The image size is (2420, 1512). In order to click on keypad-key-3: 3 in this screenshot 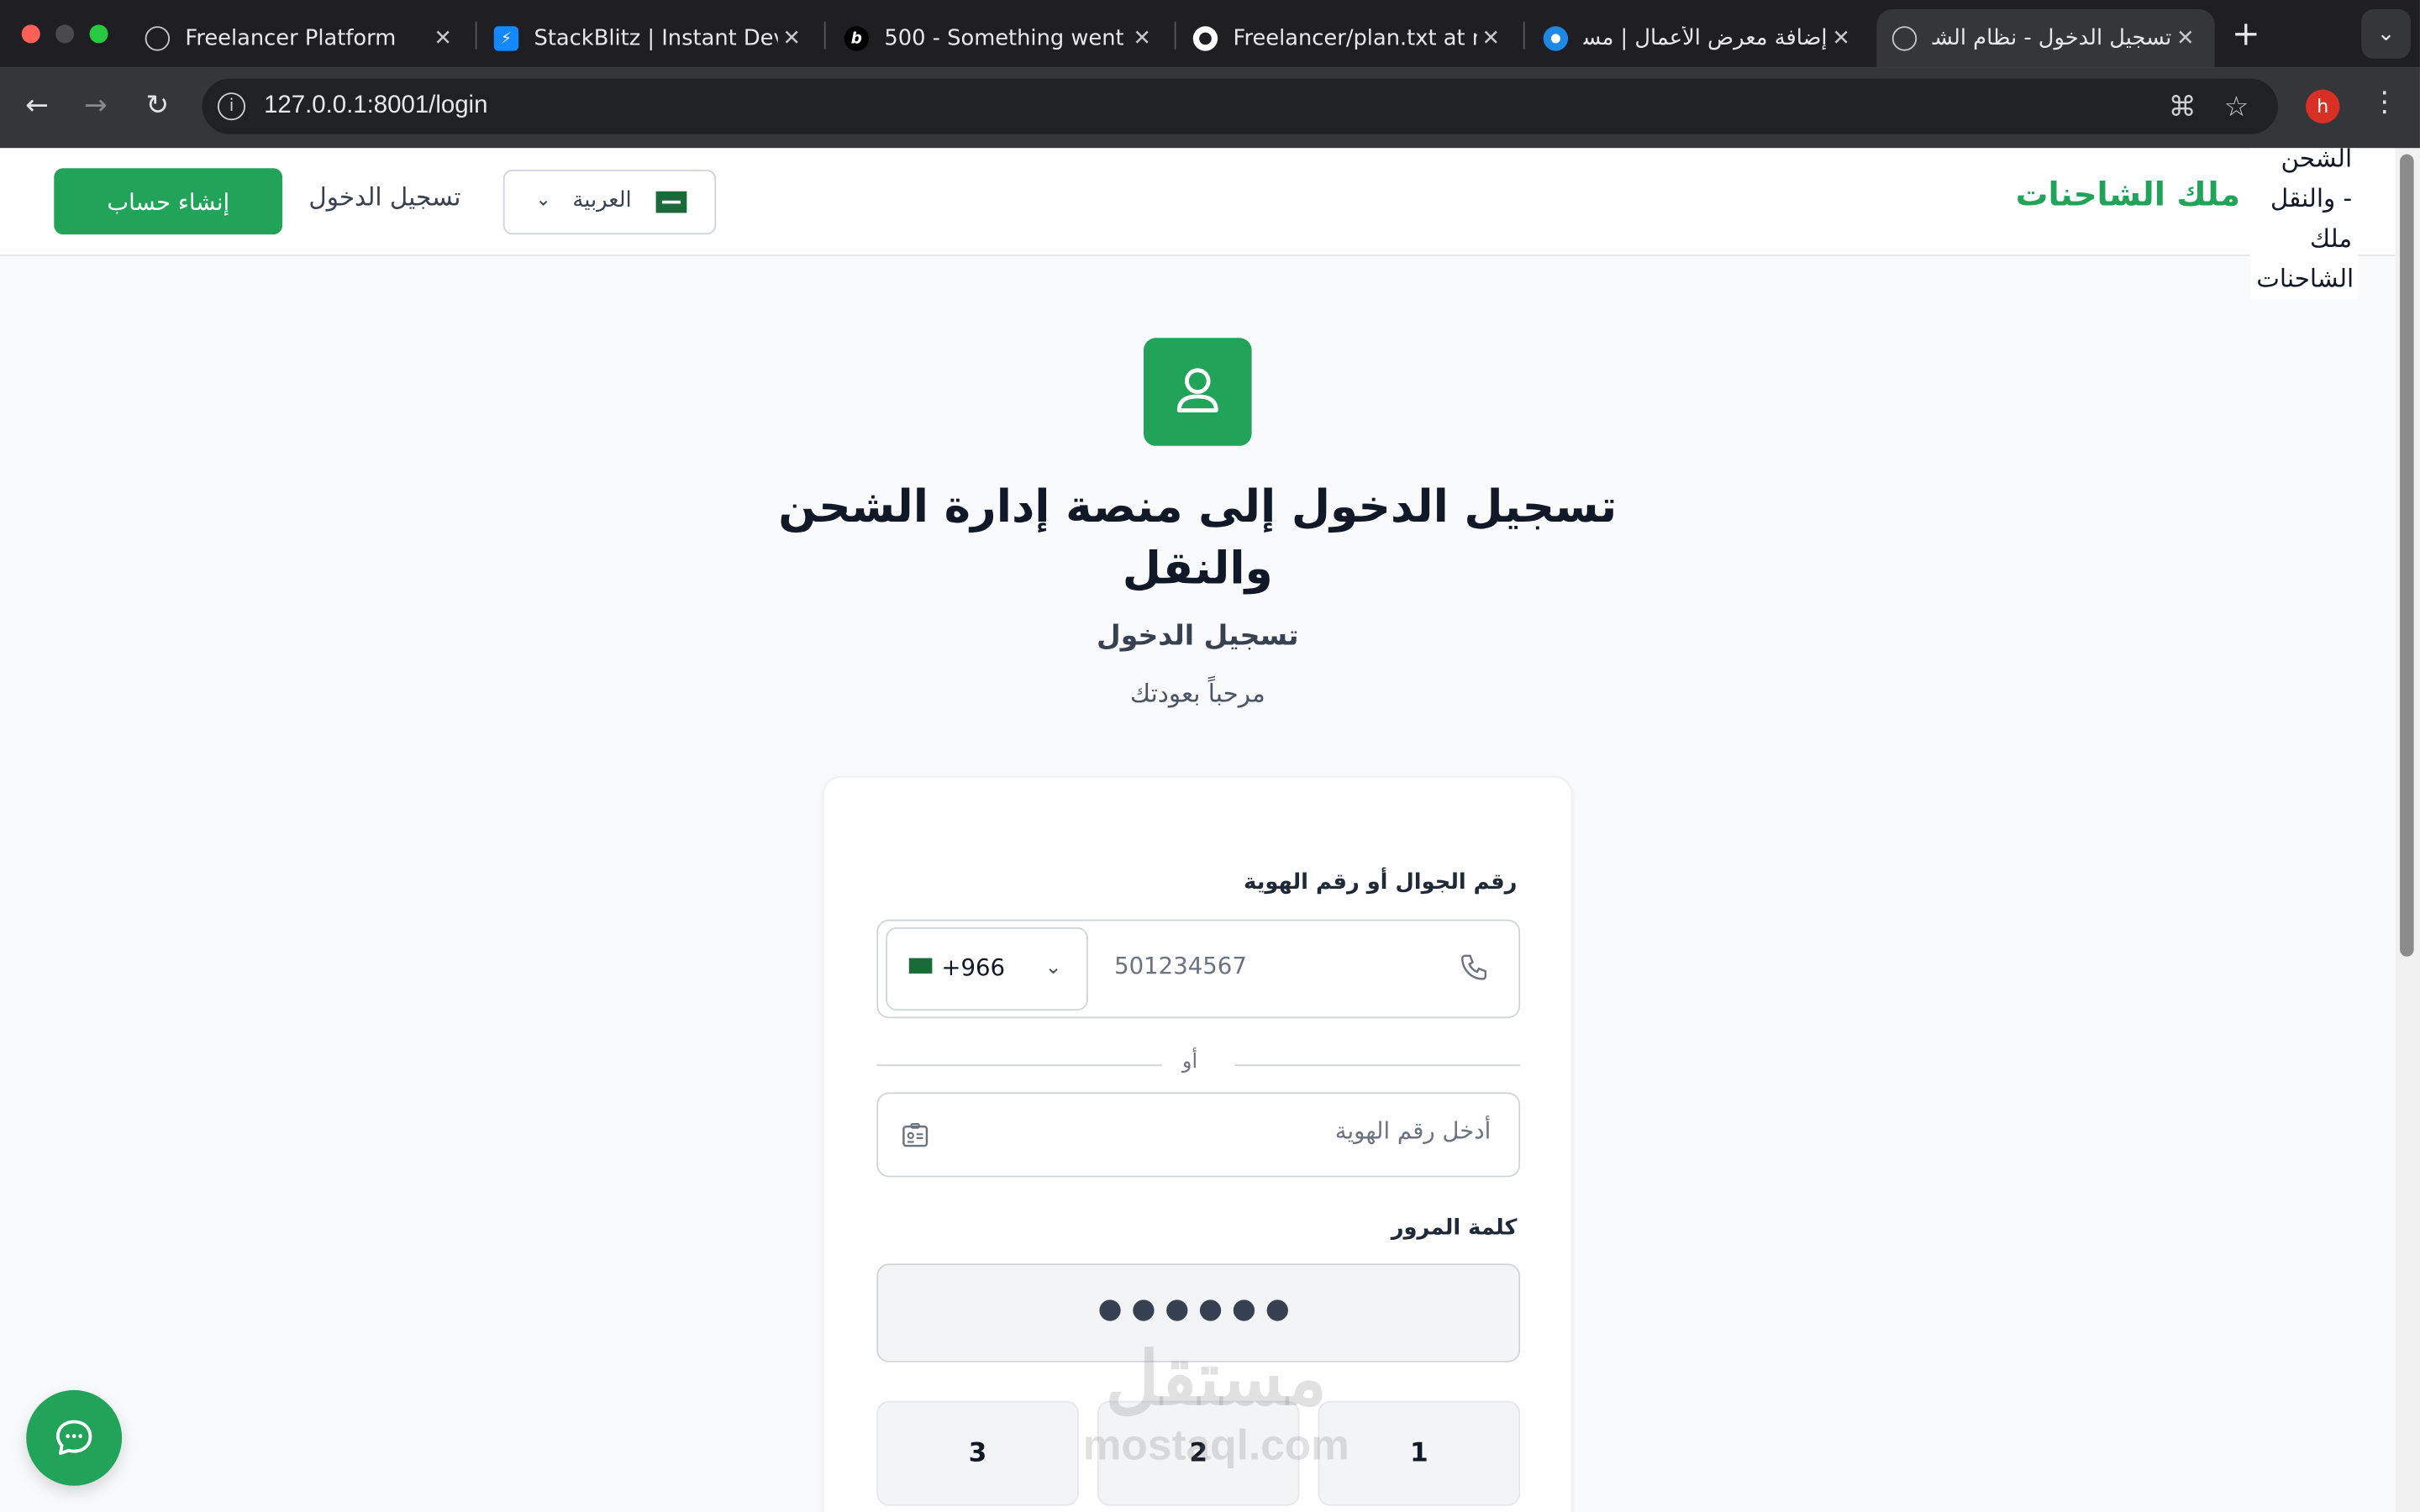, I will do `click(977, 1453)`.